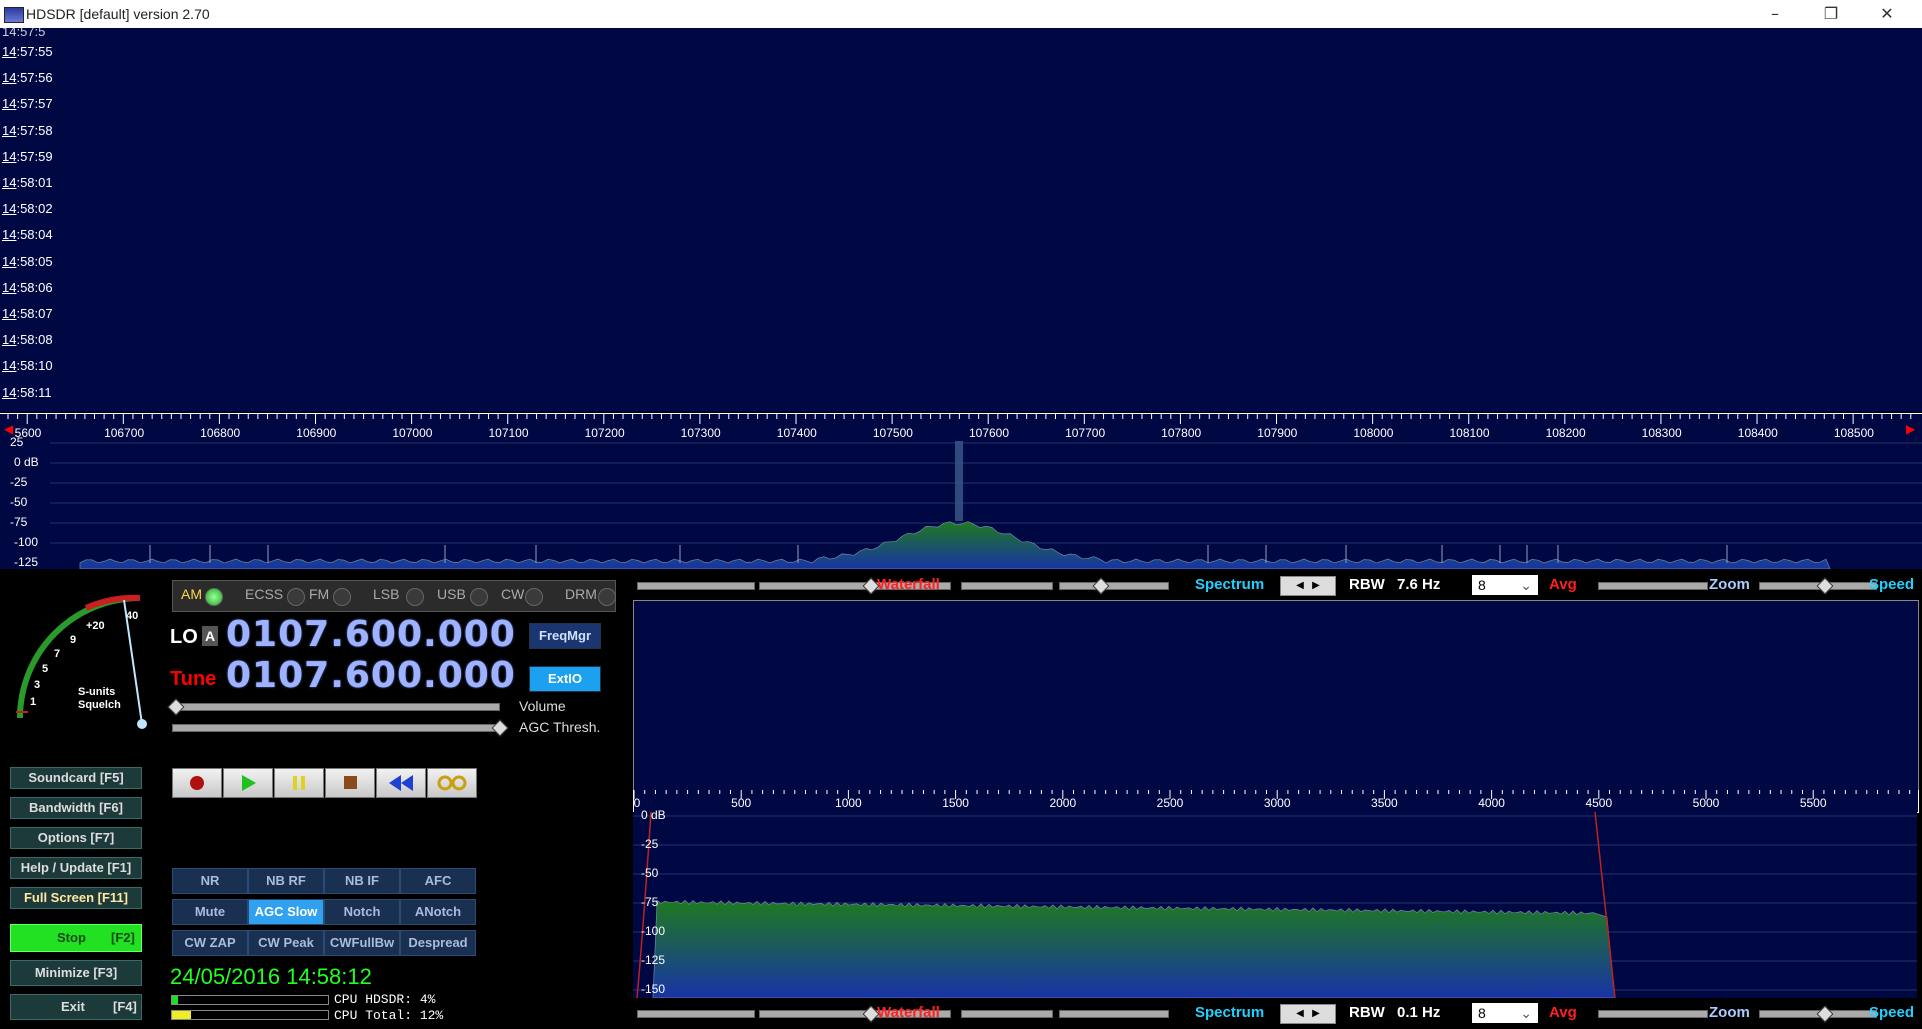 Image resolution: width=1922 pixels, height=1029 pixels. Describe the element at coordinates (696, 586) in the screenshot. I see `rf-waterfall-contrast-slider` at that location.